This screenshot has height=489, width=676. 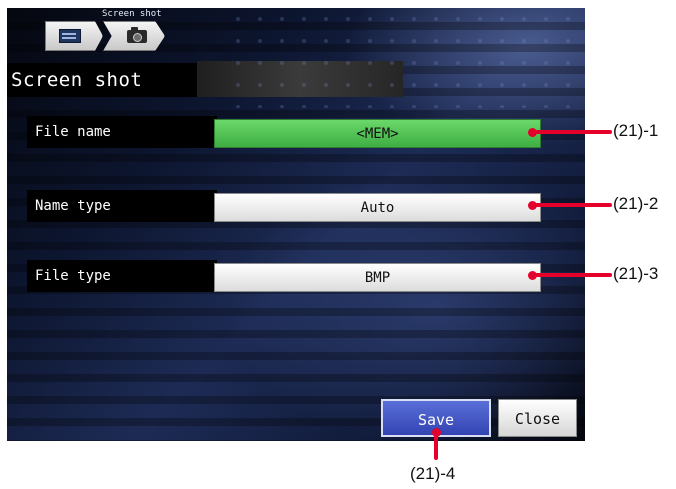 I want to click on breadcrumb-menu, so click(x=74, y=36).